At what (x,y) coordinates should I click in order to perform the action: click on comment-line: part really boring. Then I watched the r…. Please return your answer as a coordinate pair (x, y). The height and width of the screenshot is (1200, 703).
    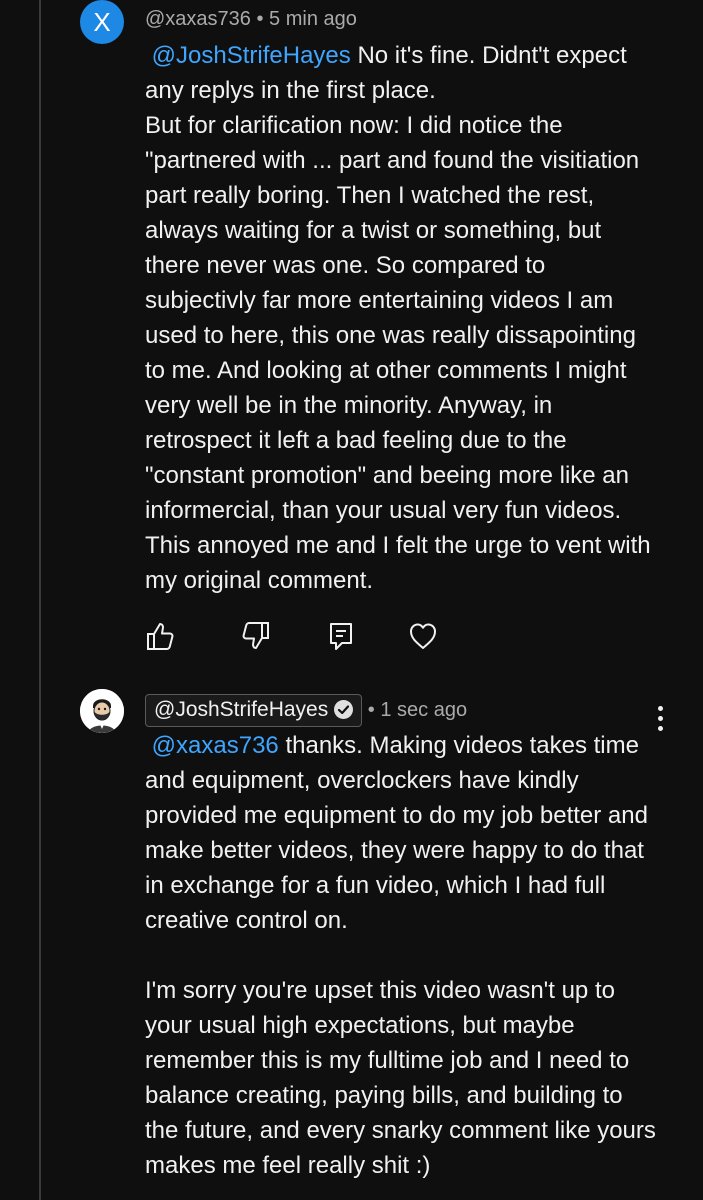
    Looking at the image, I should click on (370, 195).